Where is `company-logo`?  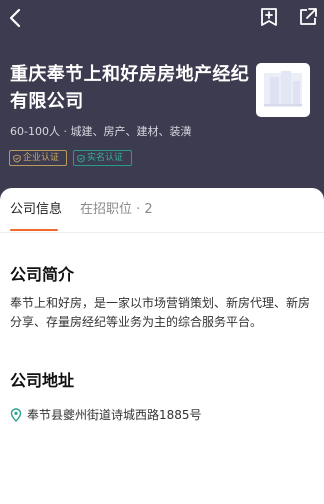 company-logo is located at coordinates (283, 90).